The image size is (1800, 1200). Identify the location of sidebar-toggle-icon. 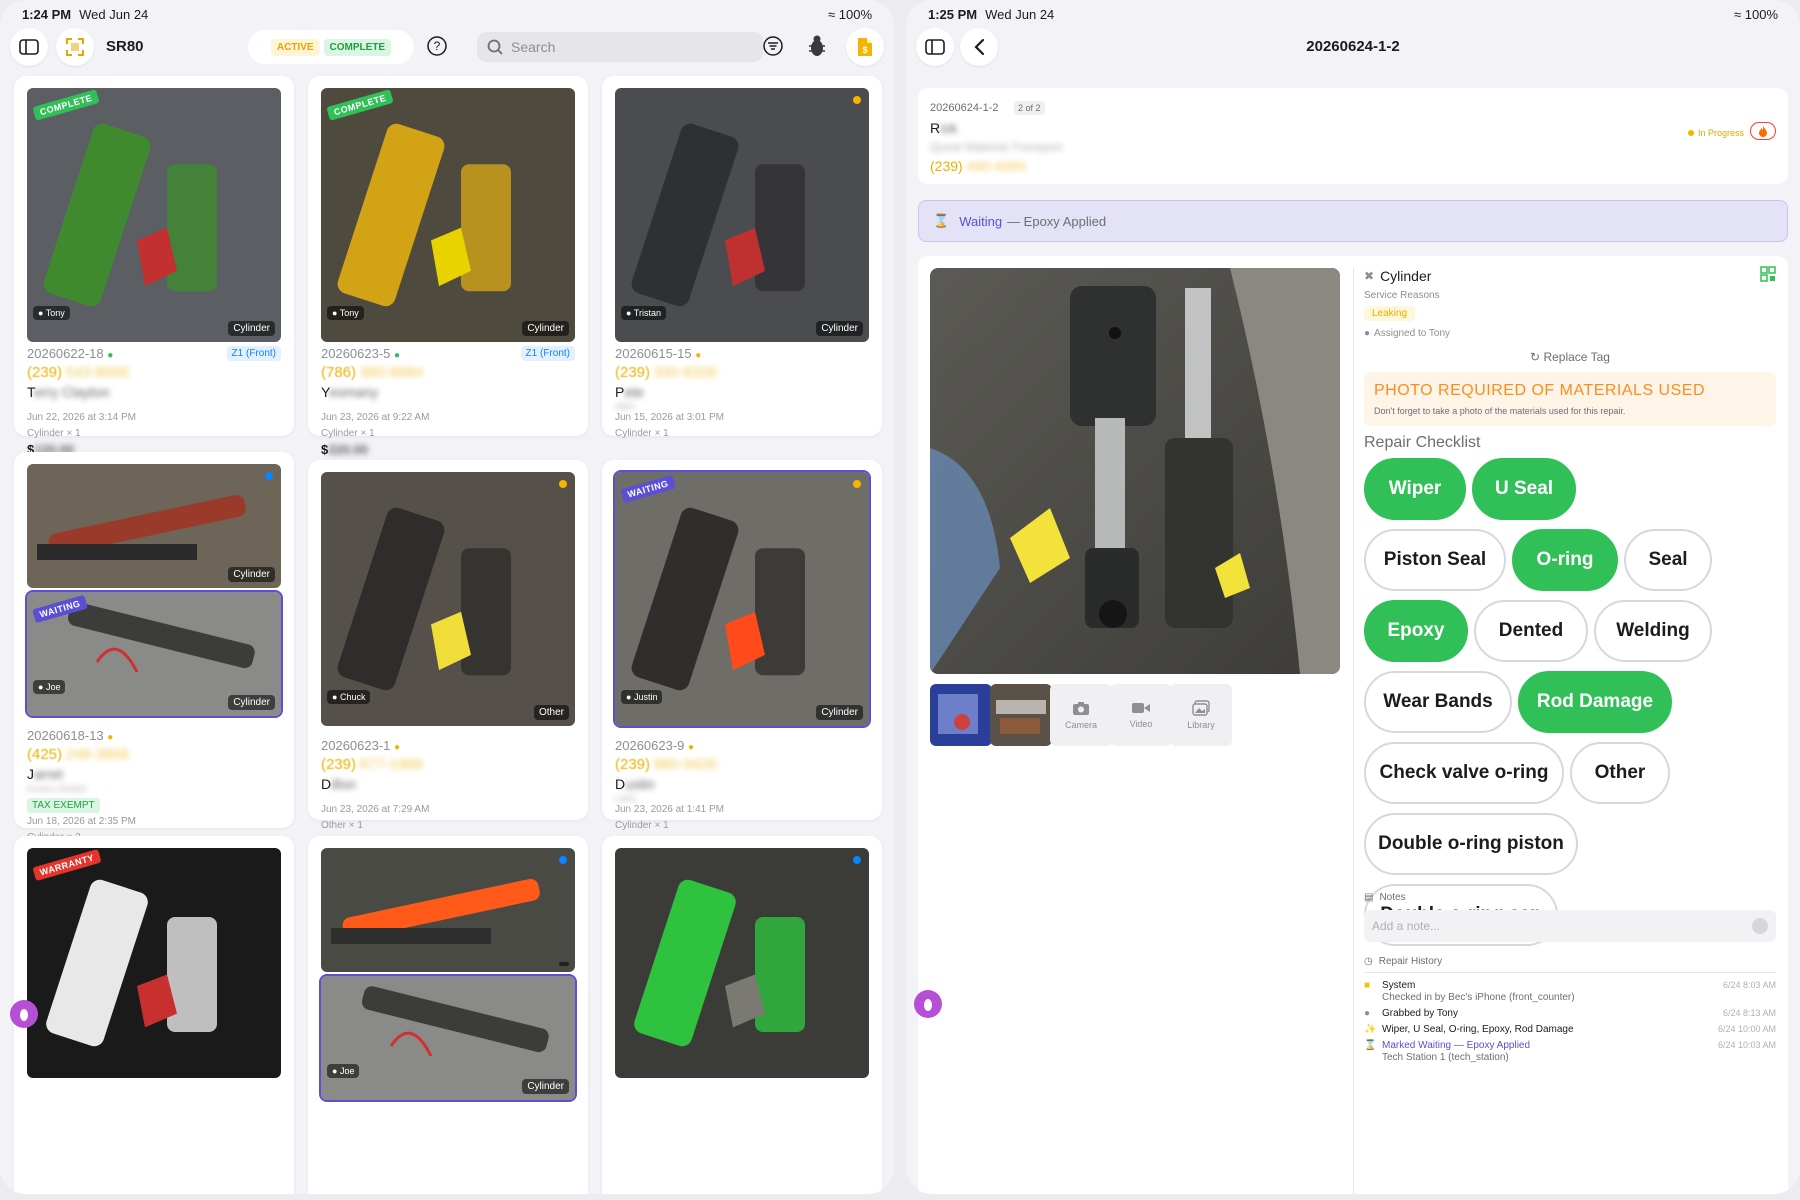
(29, 47).